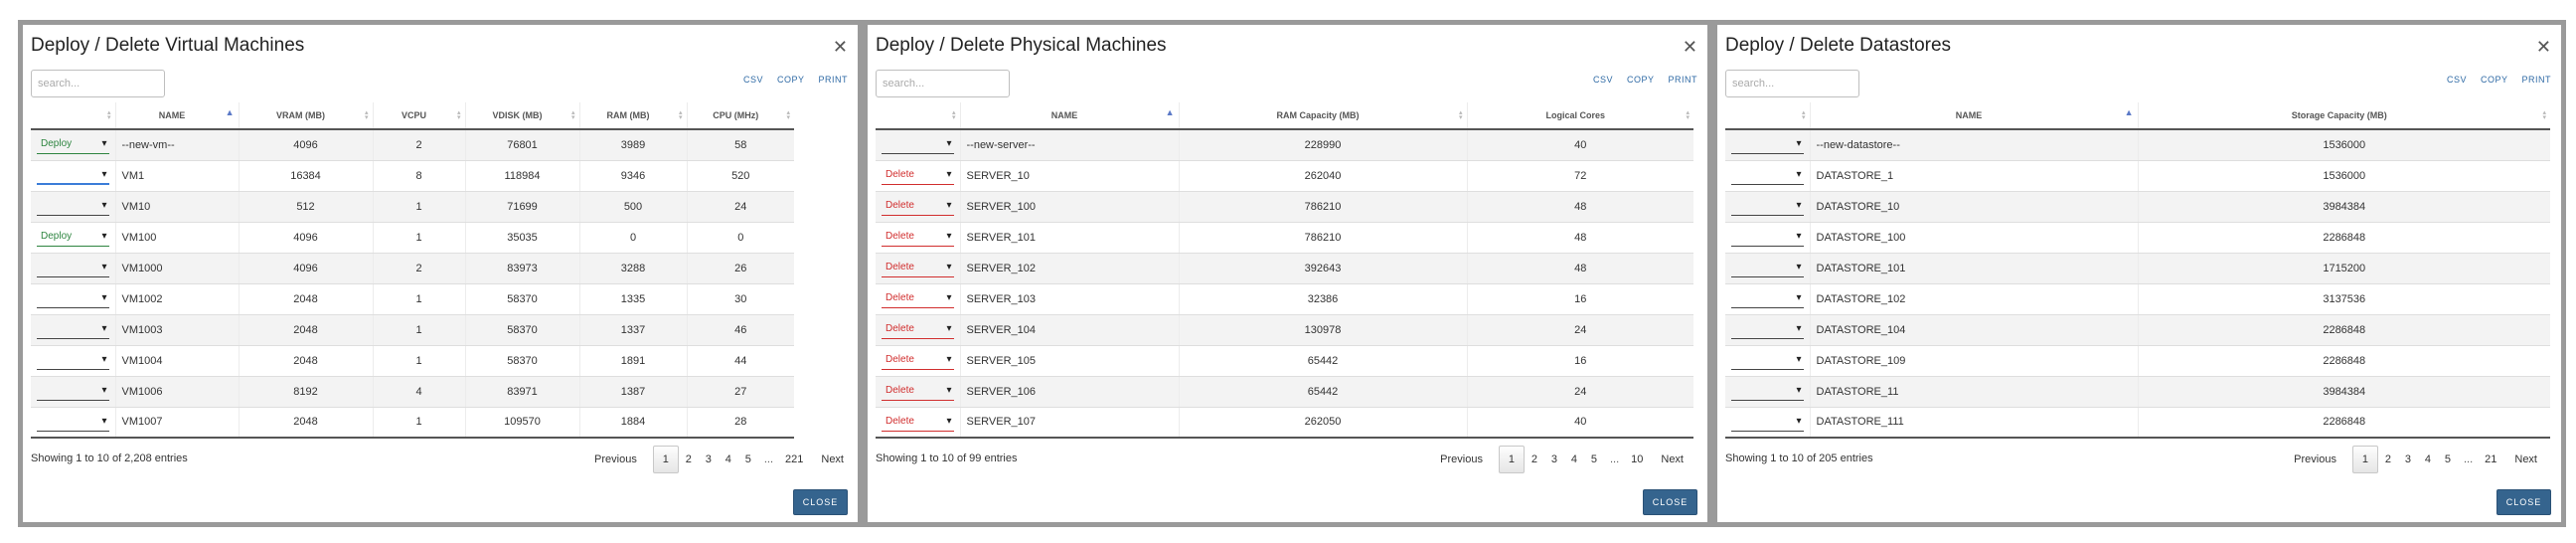  What do you see at coordinates (522, 116) in the screenshot?
I see `column-header: VDISK (MB) ▴ ▾` at bounding box center [522, 116].